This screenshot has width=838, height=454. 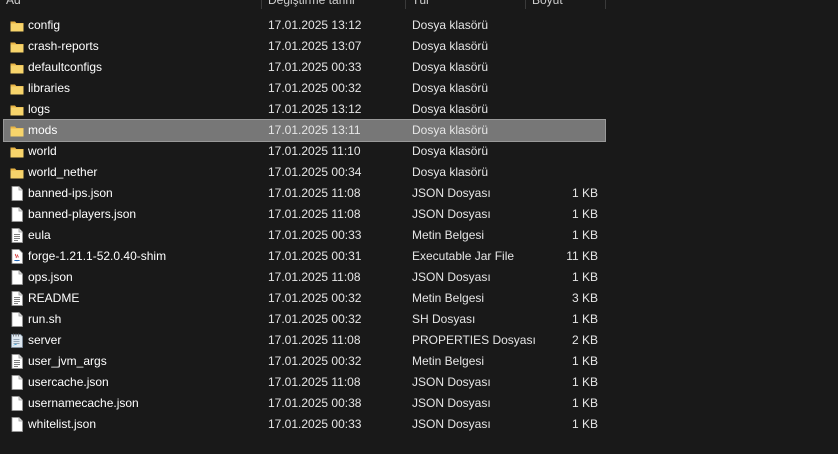 What do you see at coordinates (63, 46) in the screenshot?
I see `file-name: crash-reports` at bounding box center [63, 46].